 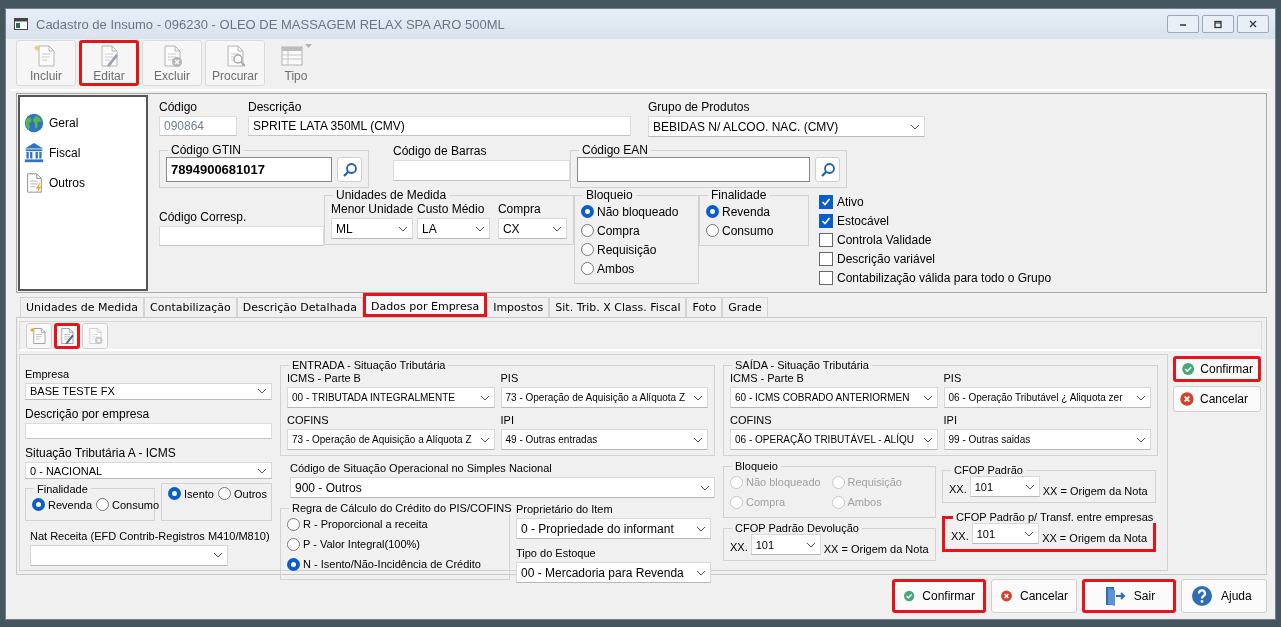 What do you see at coordinates (308, 45) in the screenshot?
I see `caret-icon` at bounding box center [308, 45].